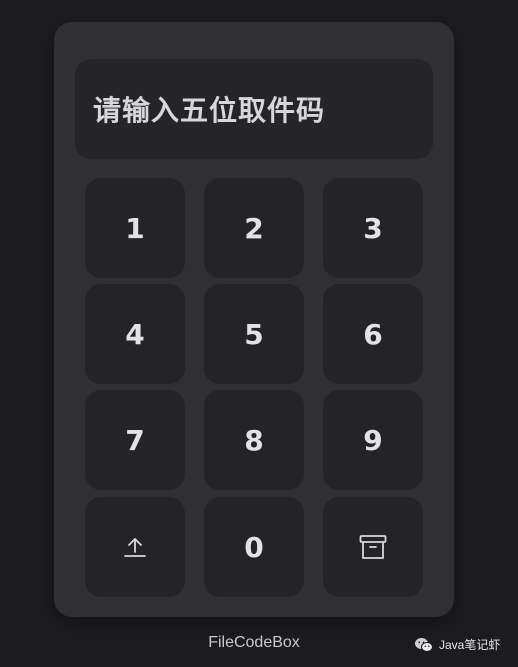  Describe the element at coordinates (254, 547) in the screenshot. I see `key-0: 0` at that location.